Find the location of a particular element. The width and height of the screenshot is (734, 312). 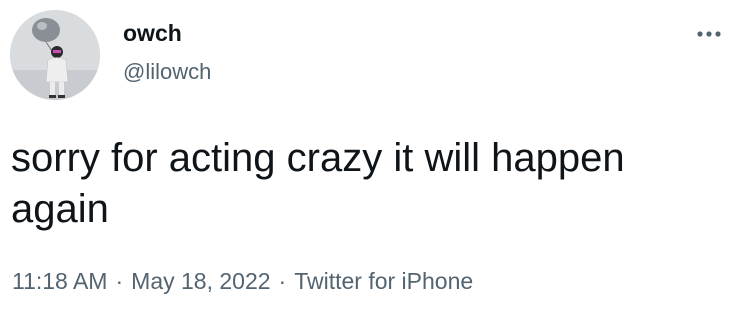

avatar-photo is located at coordinates (55, 55).